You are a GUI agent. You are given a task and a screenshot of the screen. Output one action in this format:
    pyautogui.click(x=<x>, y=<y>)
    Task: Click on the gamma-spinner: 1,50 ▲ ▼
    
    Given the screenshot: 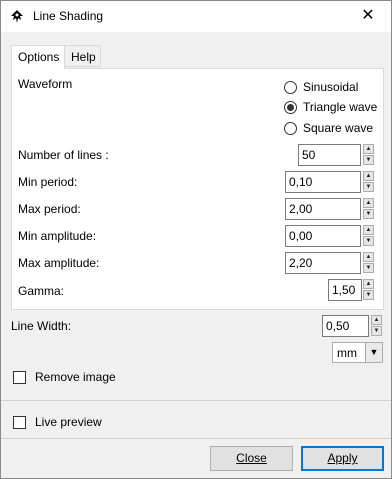 What is the action you would take?
    pyautogui.click(x=351, y=290)
    